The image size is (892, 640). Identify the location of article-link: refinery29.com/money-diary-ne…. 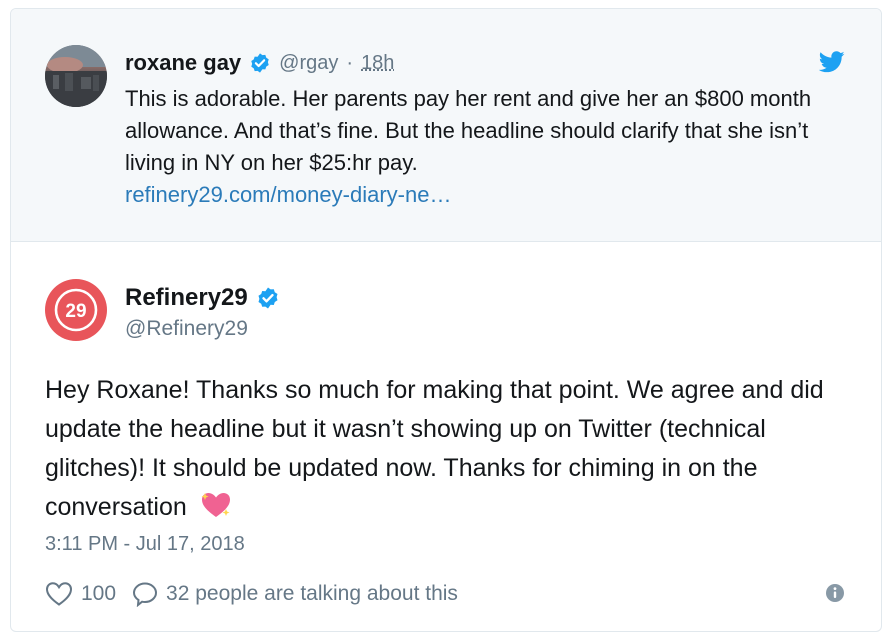
(288, 194).